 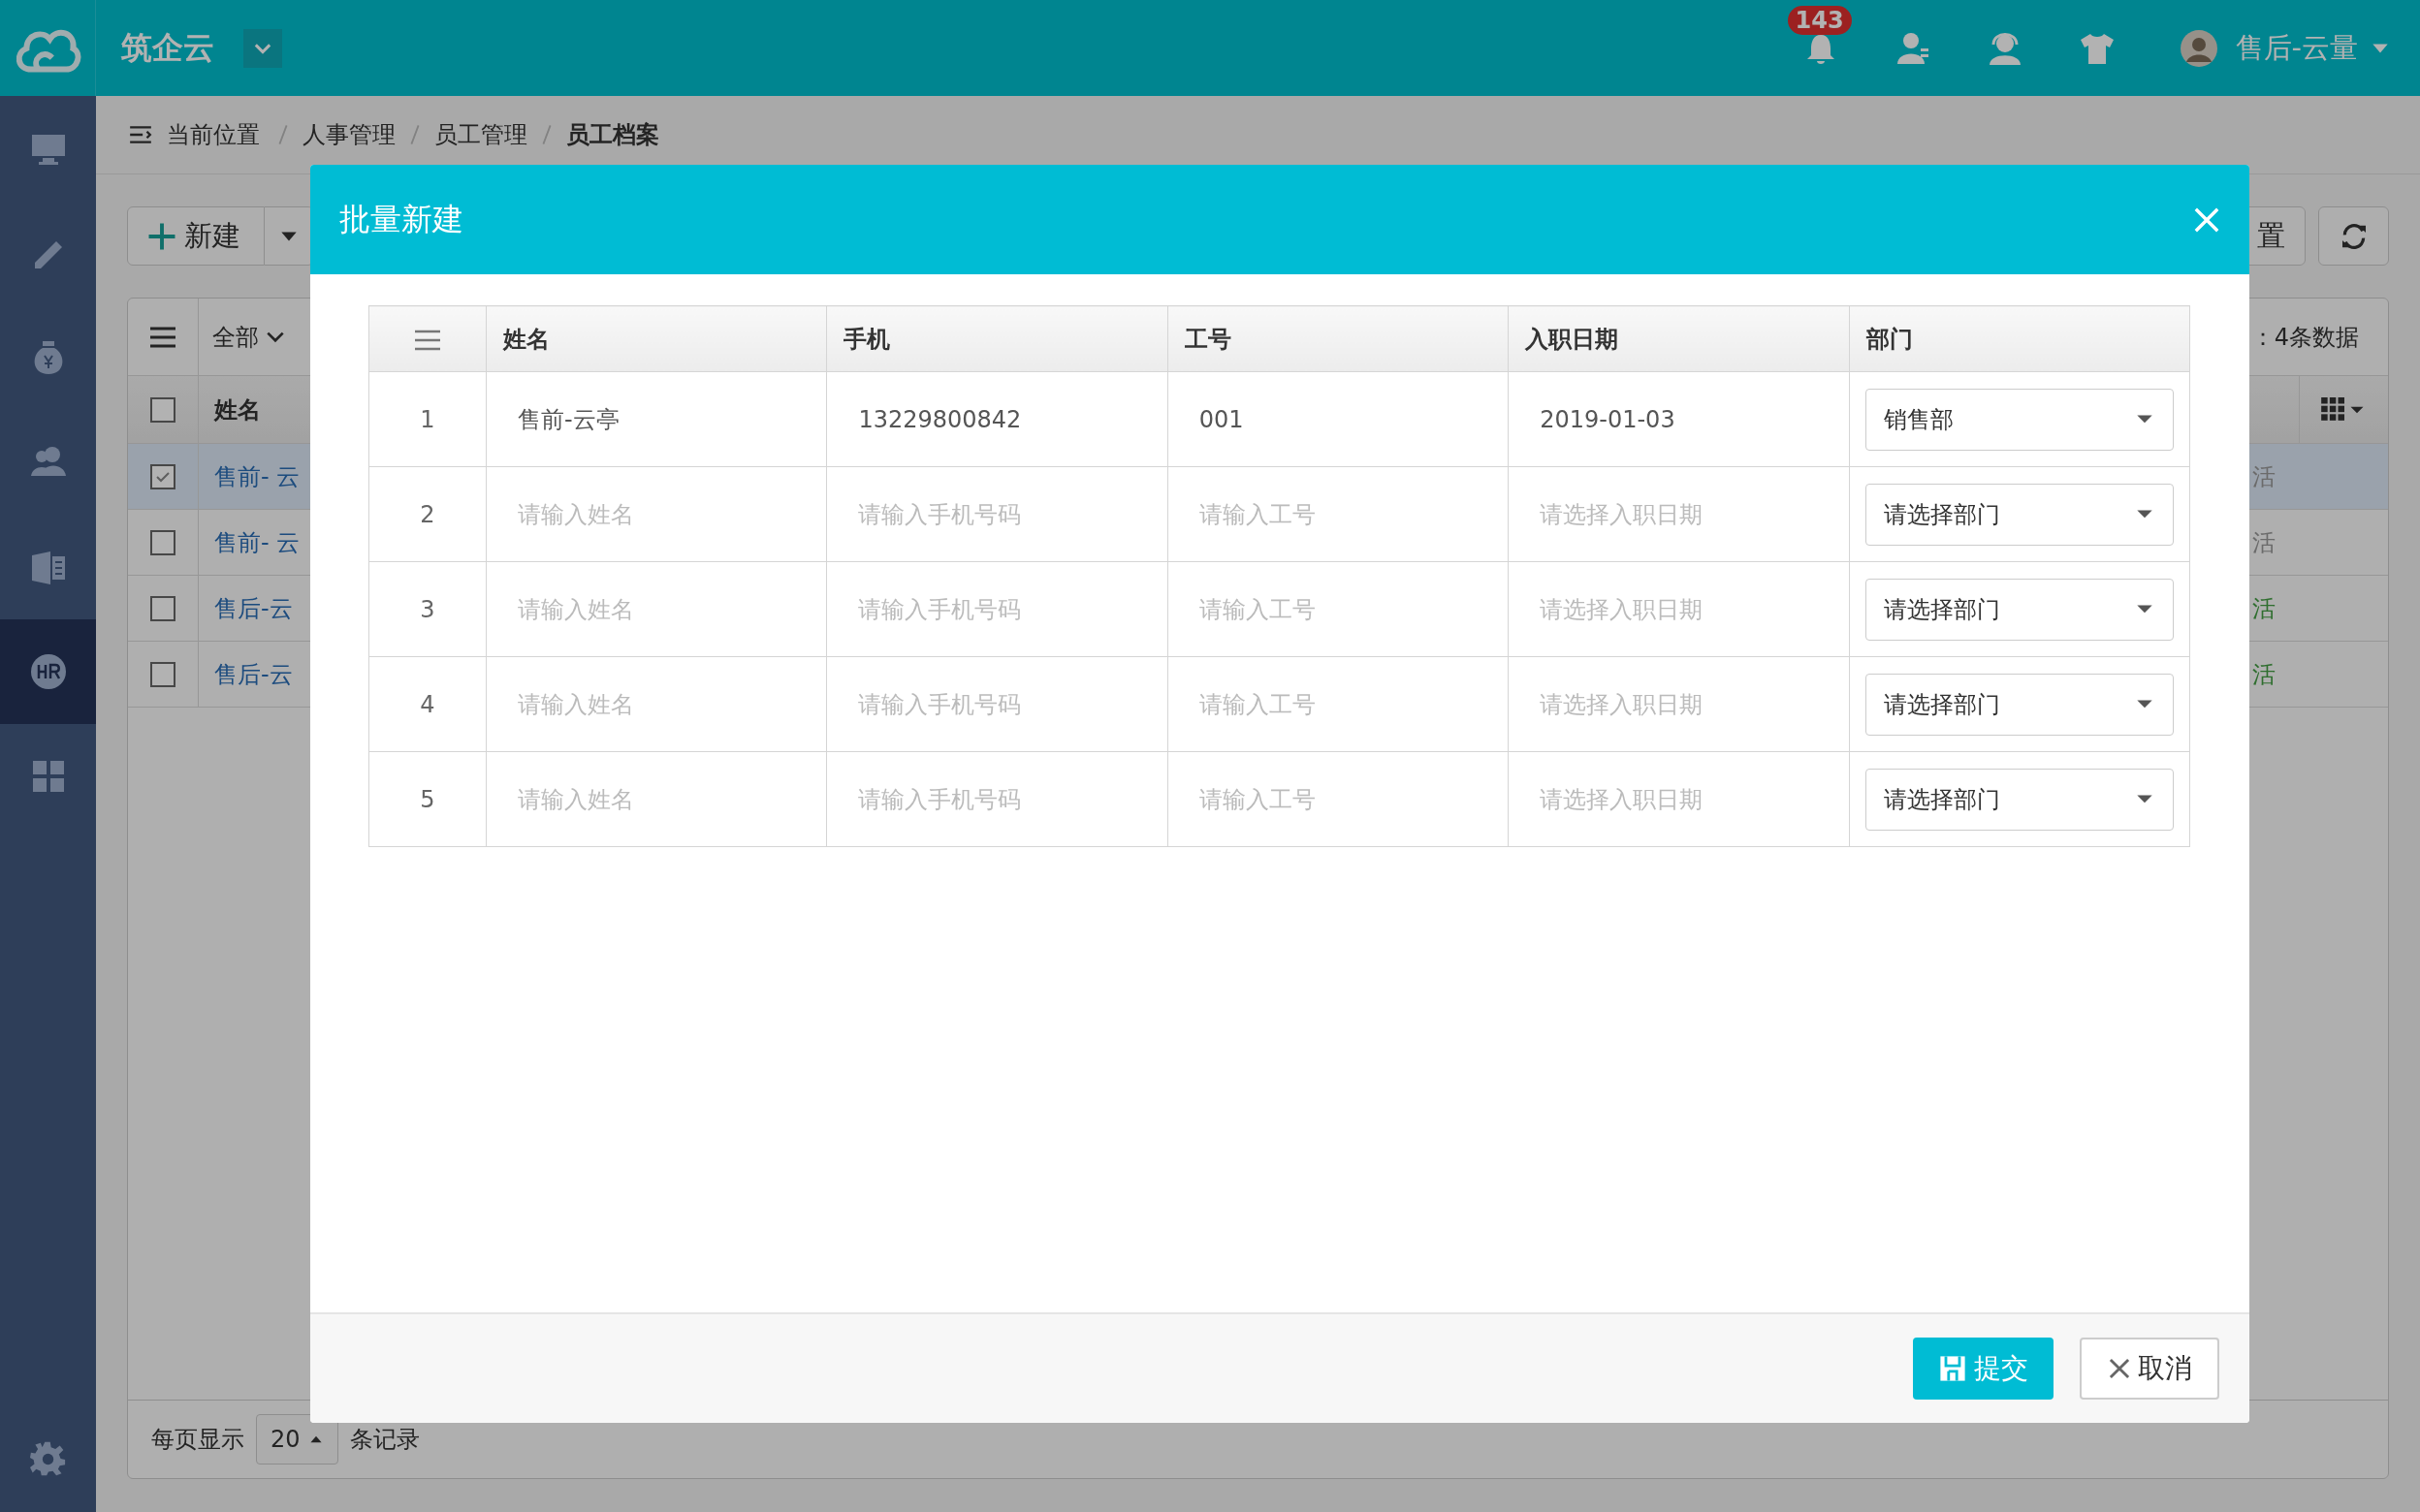 What do you see at coordinates (1679, 419) in the screenshot?
I see `text-field: 2019-01-03` at bounding box center [1679, 419].